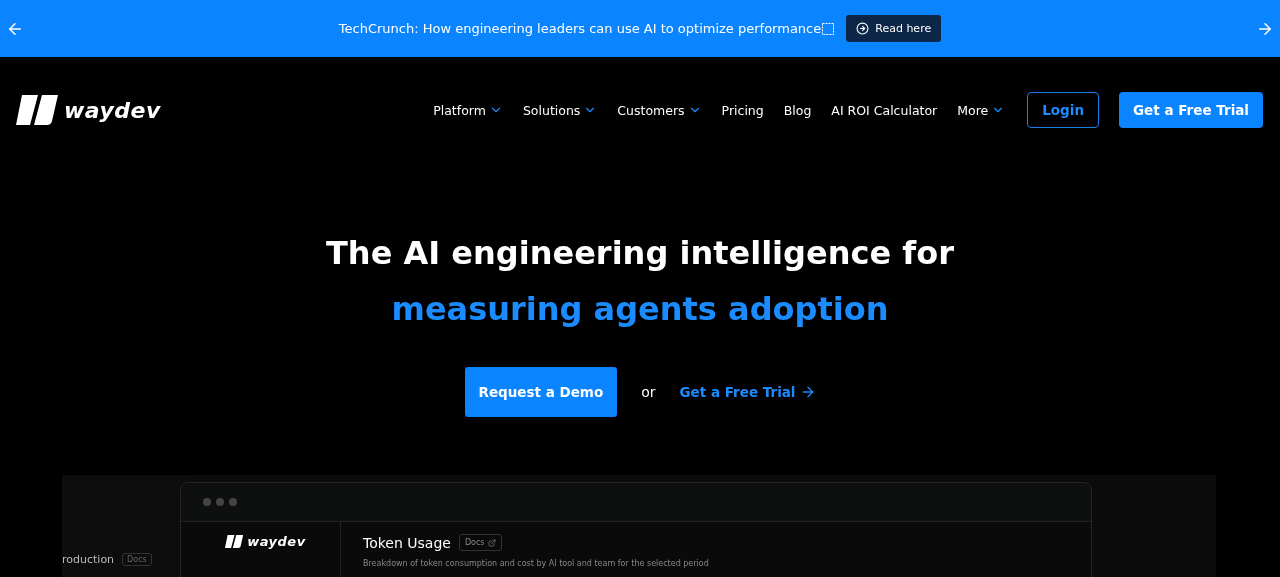 The height and width of the screenshot is (577, 1280). Describe the element at coordinates (747, 392) in the screenshot. I see `free-trial-link: Get a Free Trial` at that location.